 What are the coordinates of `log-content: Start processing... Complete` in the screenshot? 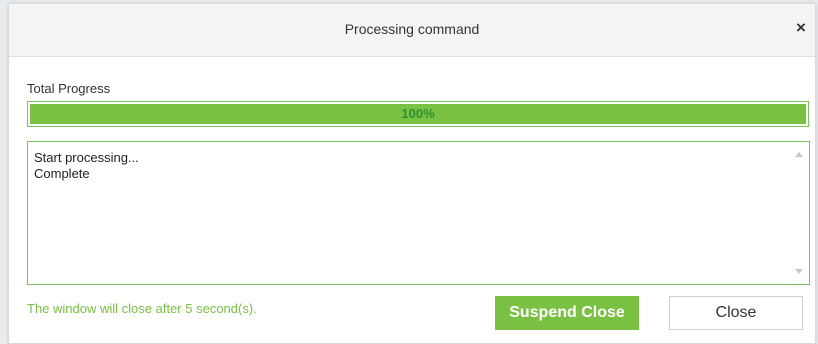 It's located at (86, 166).